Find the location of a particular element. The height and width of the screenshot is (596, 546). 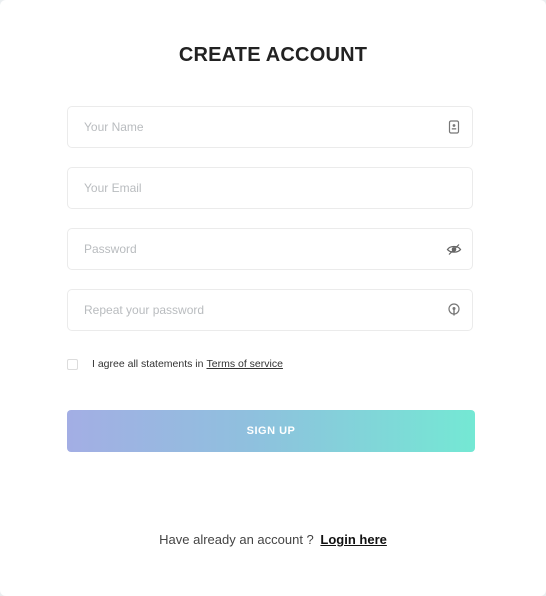

page-title: CREATE ACCOUNT is located at coordinates (273, 55).